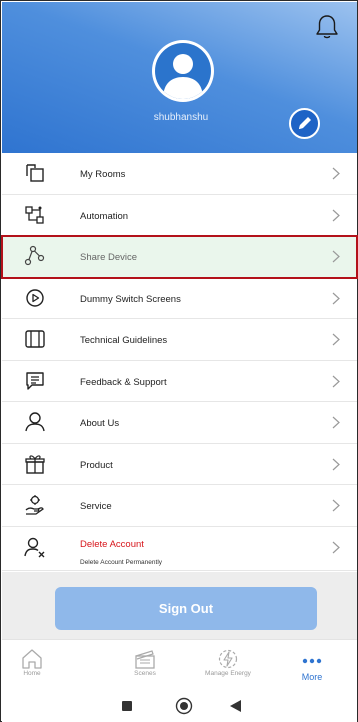 This screenshot has height=722, width=358. What do you see at coordinates (35, 339) in the screenshot?
I see `book-icon` at bounding box center [35, 339].